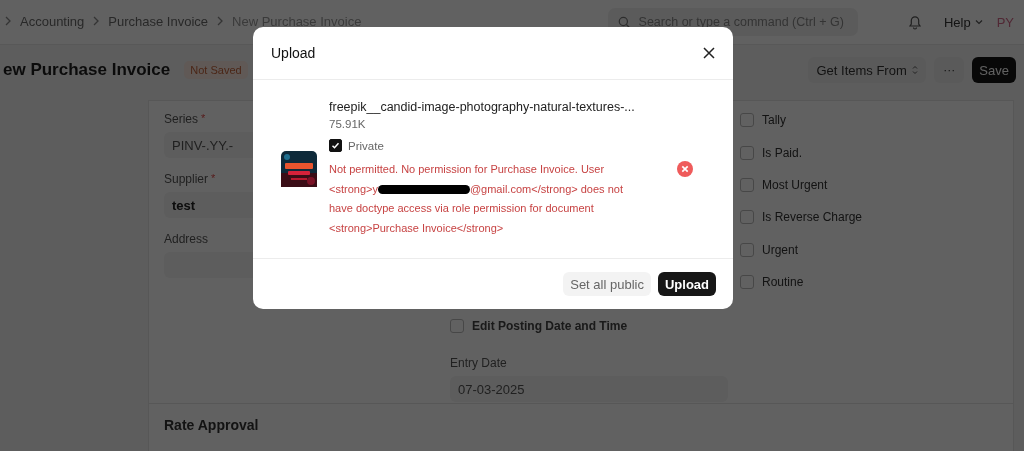 This screenshot has height=451, width=1024. Describe the element at coordinates (186, 239) in the screenshot. I see `field-label: Address` at that location.